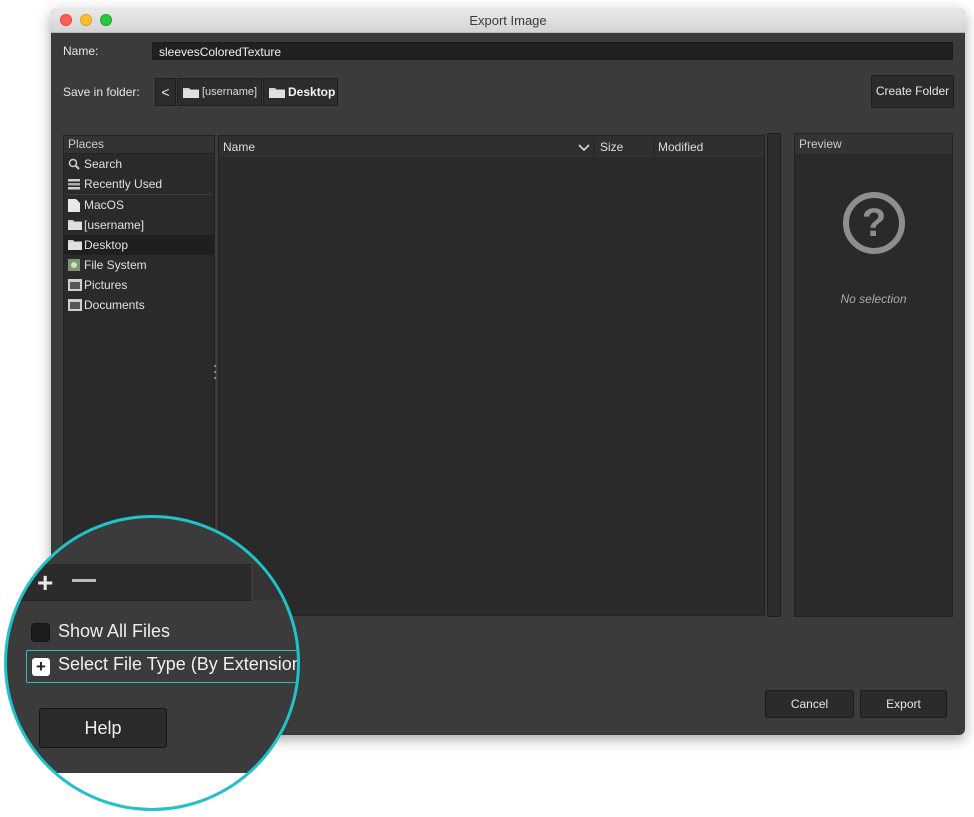 The height and width of the screenshot is (817, 974). Describe the element at coordinates (74, 265) in the screenshot. I see `filesystem-icon` at that location.